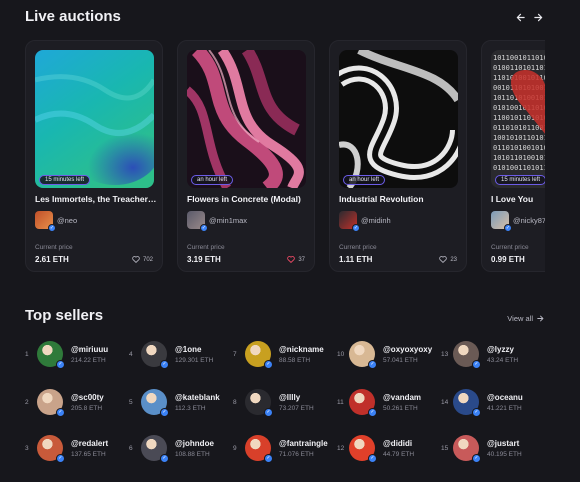 The image size is (580, 482). I want to click on like-button: 37, so click(296, 259).